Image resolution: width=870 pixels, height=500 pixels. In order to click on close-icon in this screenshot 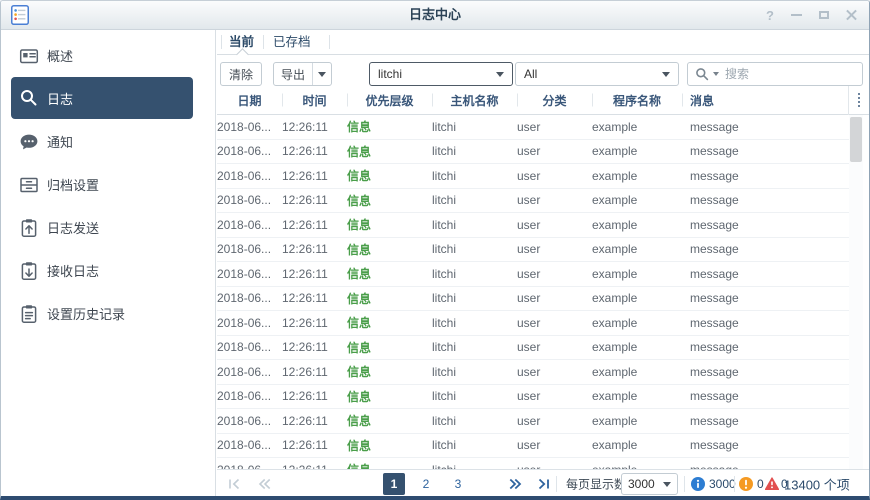, I will do `click(851, 15)`.